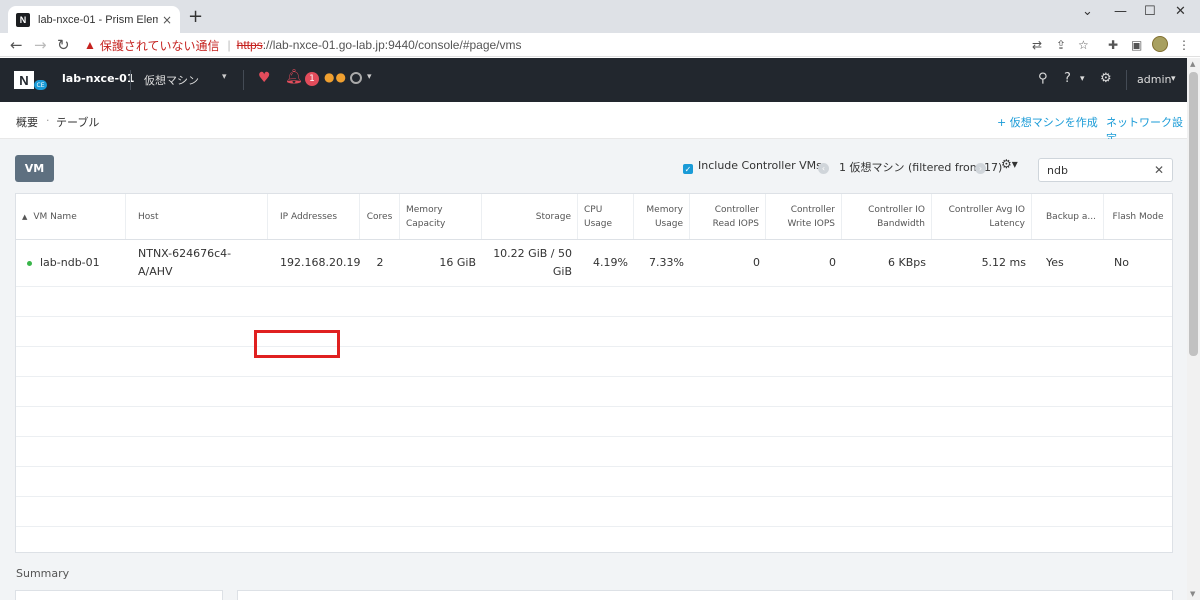  Describe the element at coordinates (728, 216) in the screenshot. I see `column-header-read-iops: Controller Read IOPS` at that location.